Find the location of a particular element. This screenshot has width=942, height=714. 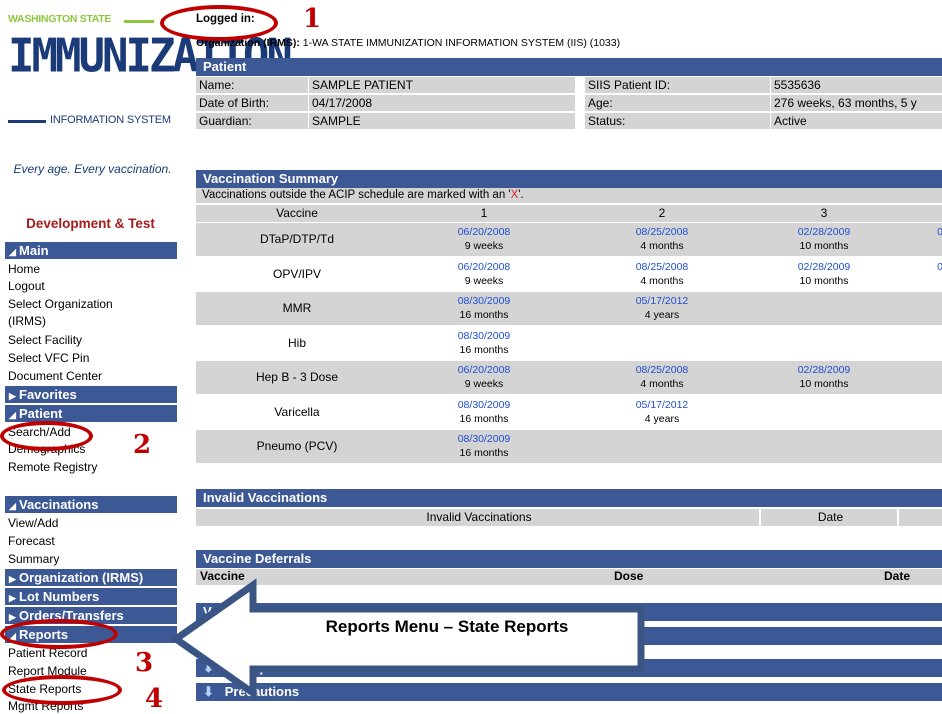

annotation-ellipse-reports is located at coordinates (59, 634).